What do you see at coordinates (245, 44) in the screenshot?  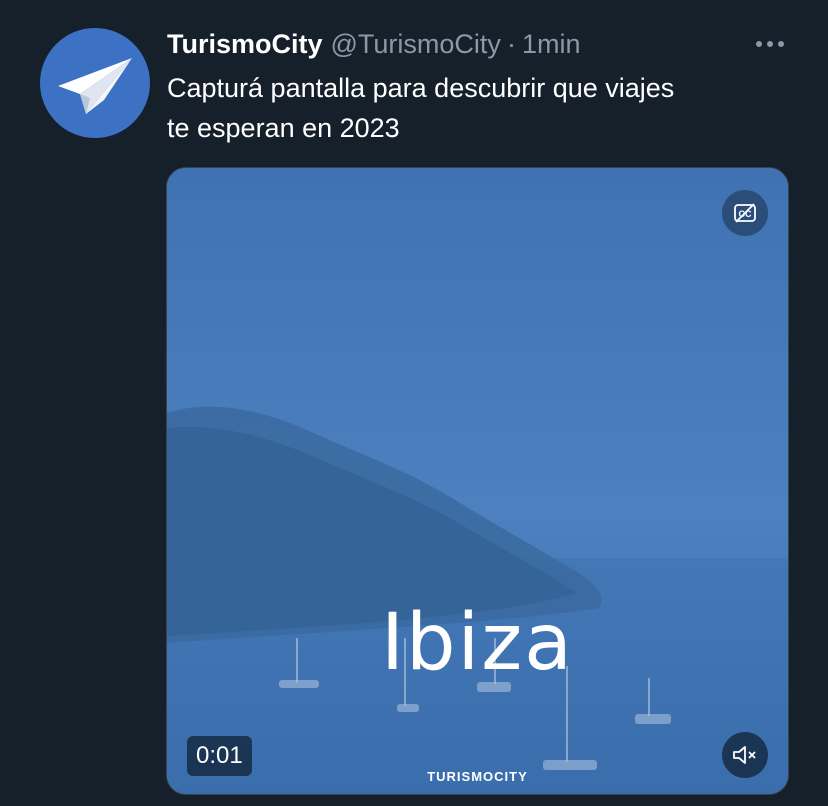 I see `display-name: TurismoCity` at bounding box center [245, 44].